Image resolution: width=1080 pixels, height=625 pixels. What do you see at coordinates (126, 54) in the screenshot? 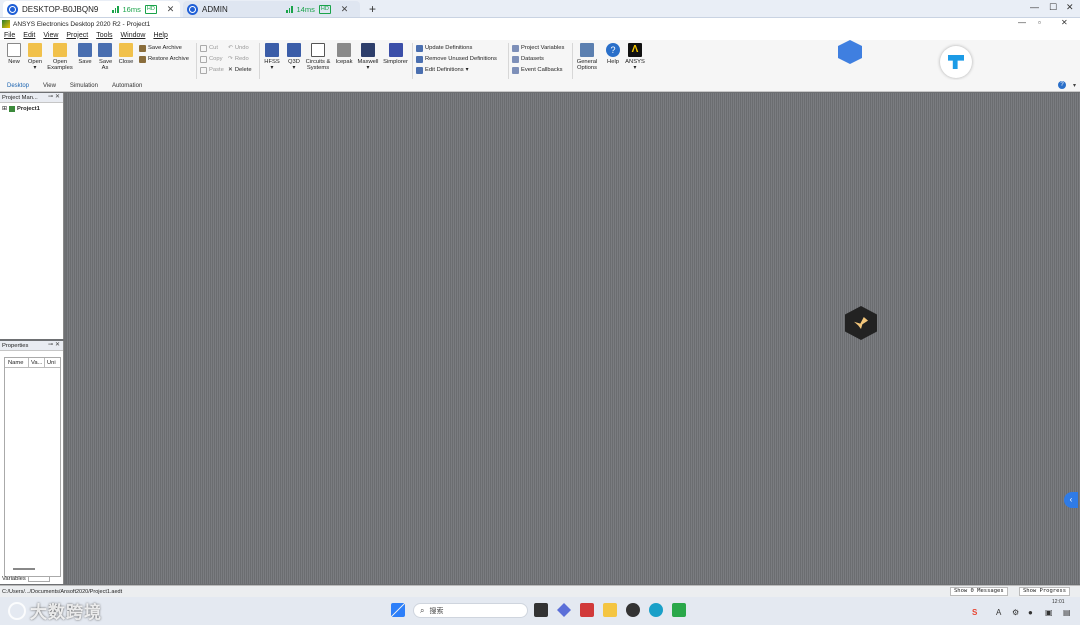
I see `close-button: Close` at bounding box center [126, 54].